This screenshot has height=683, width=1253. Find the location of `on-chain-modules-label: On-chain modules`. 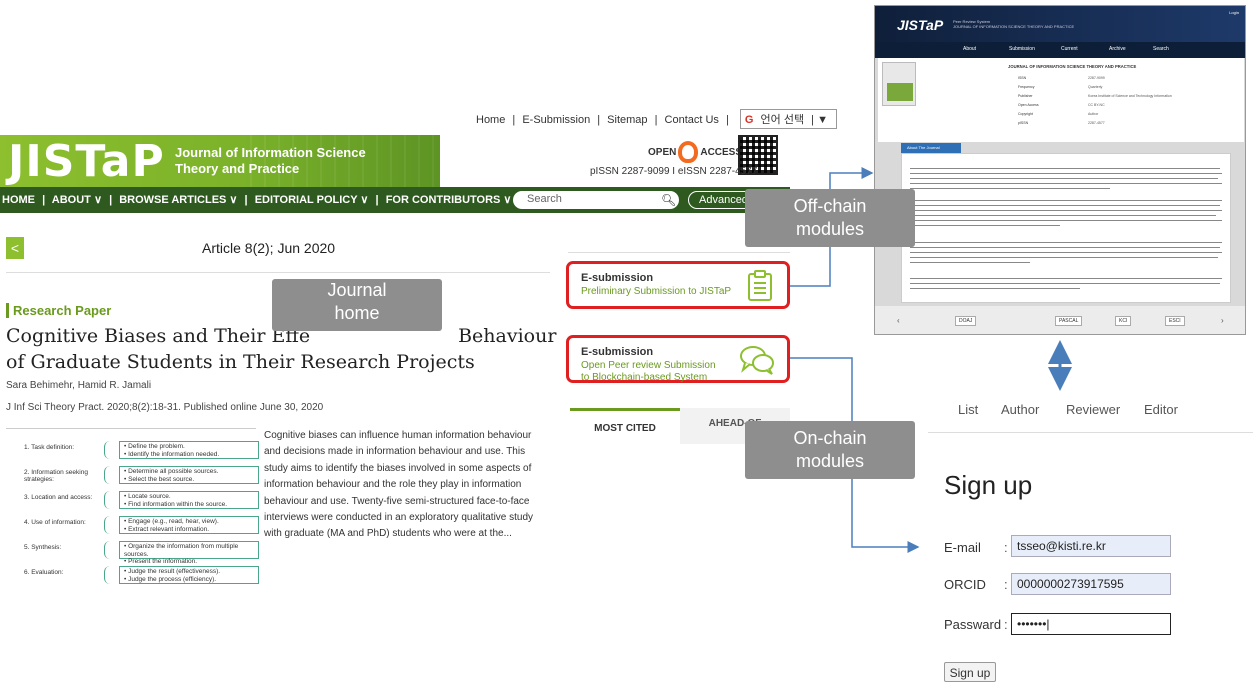

on-chain-modules-label: On-chain modules is located at coordinates (830, 450).